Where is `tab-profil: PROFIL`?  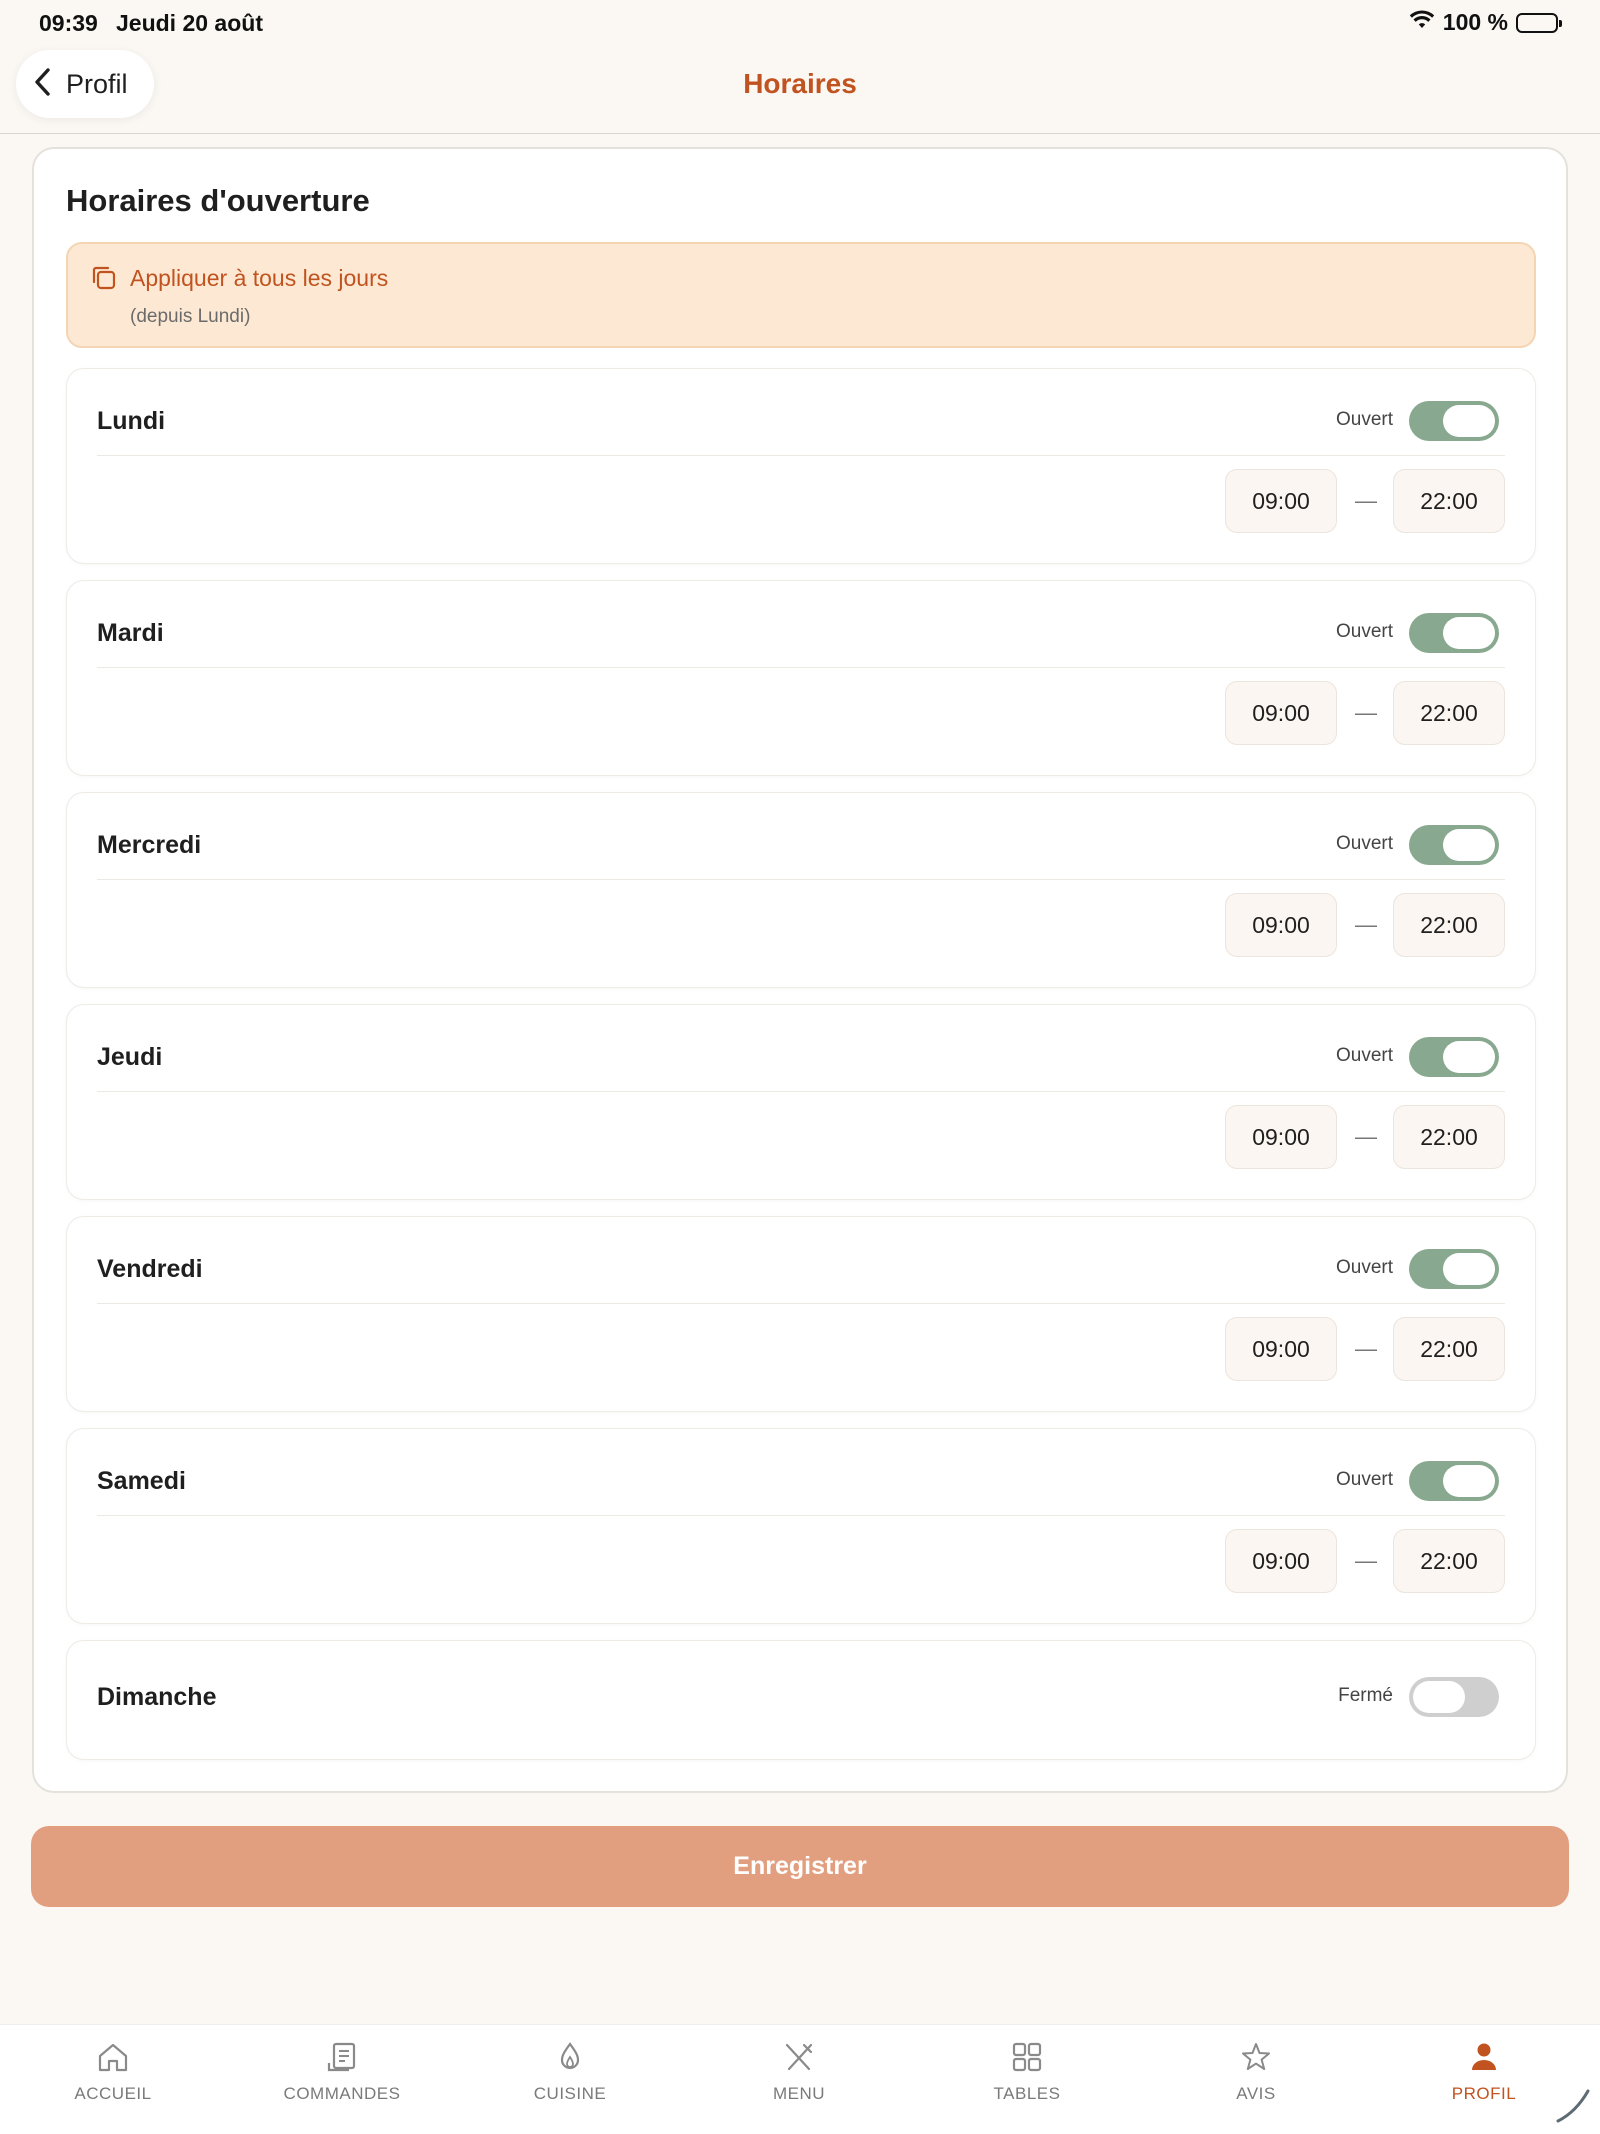 tab-profil: PROFIL is located at coordinates (1484, 2072).